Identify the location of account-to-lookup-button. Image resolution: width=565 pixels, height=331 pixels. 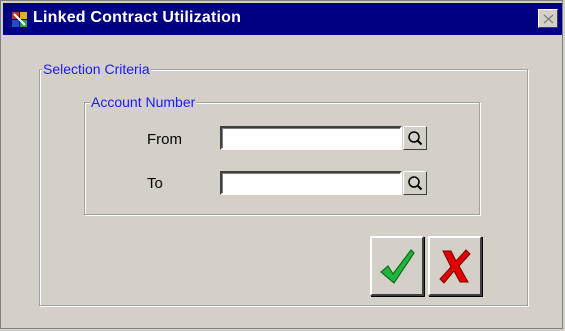
(415, 183).